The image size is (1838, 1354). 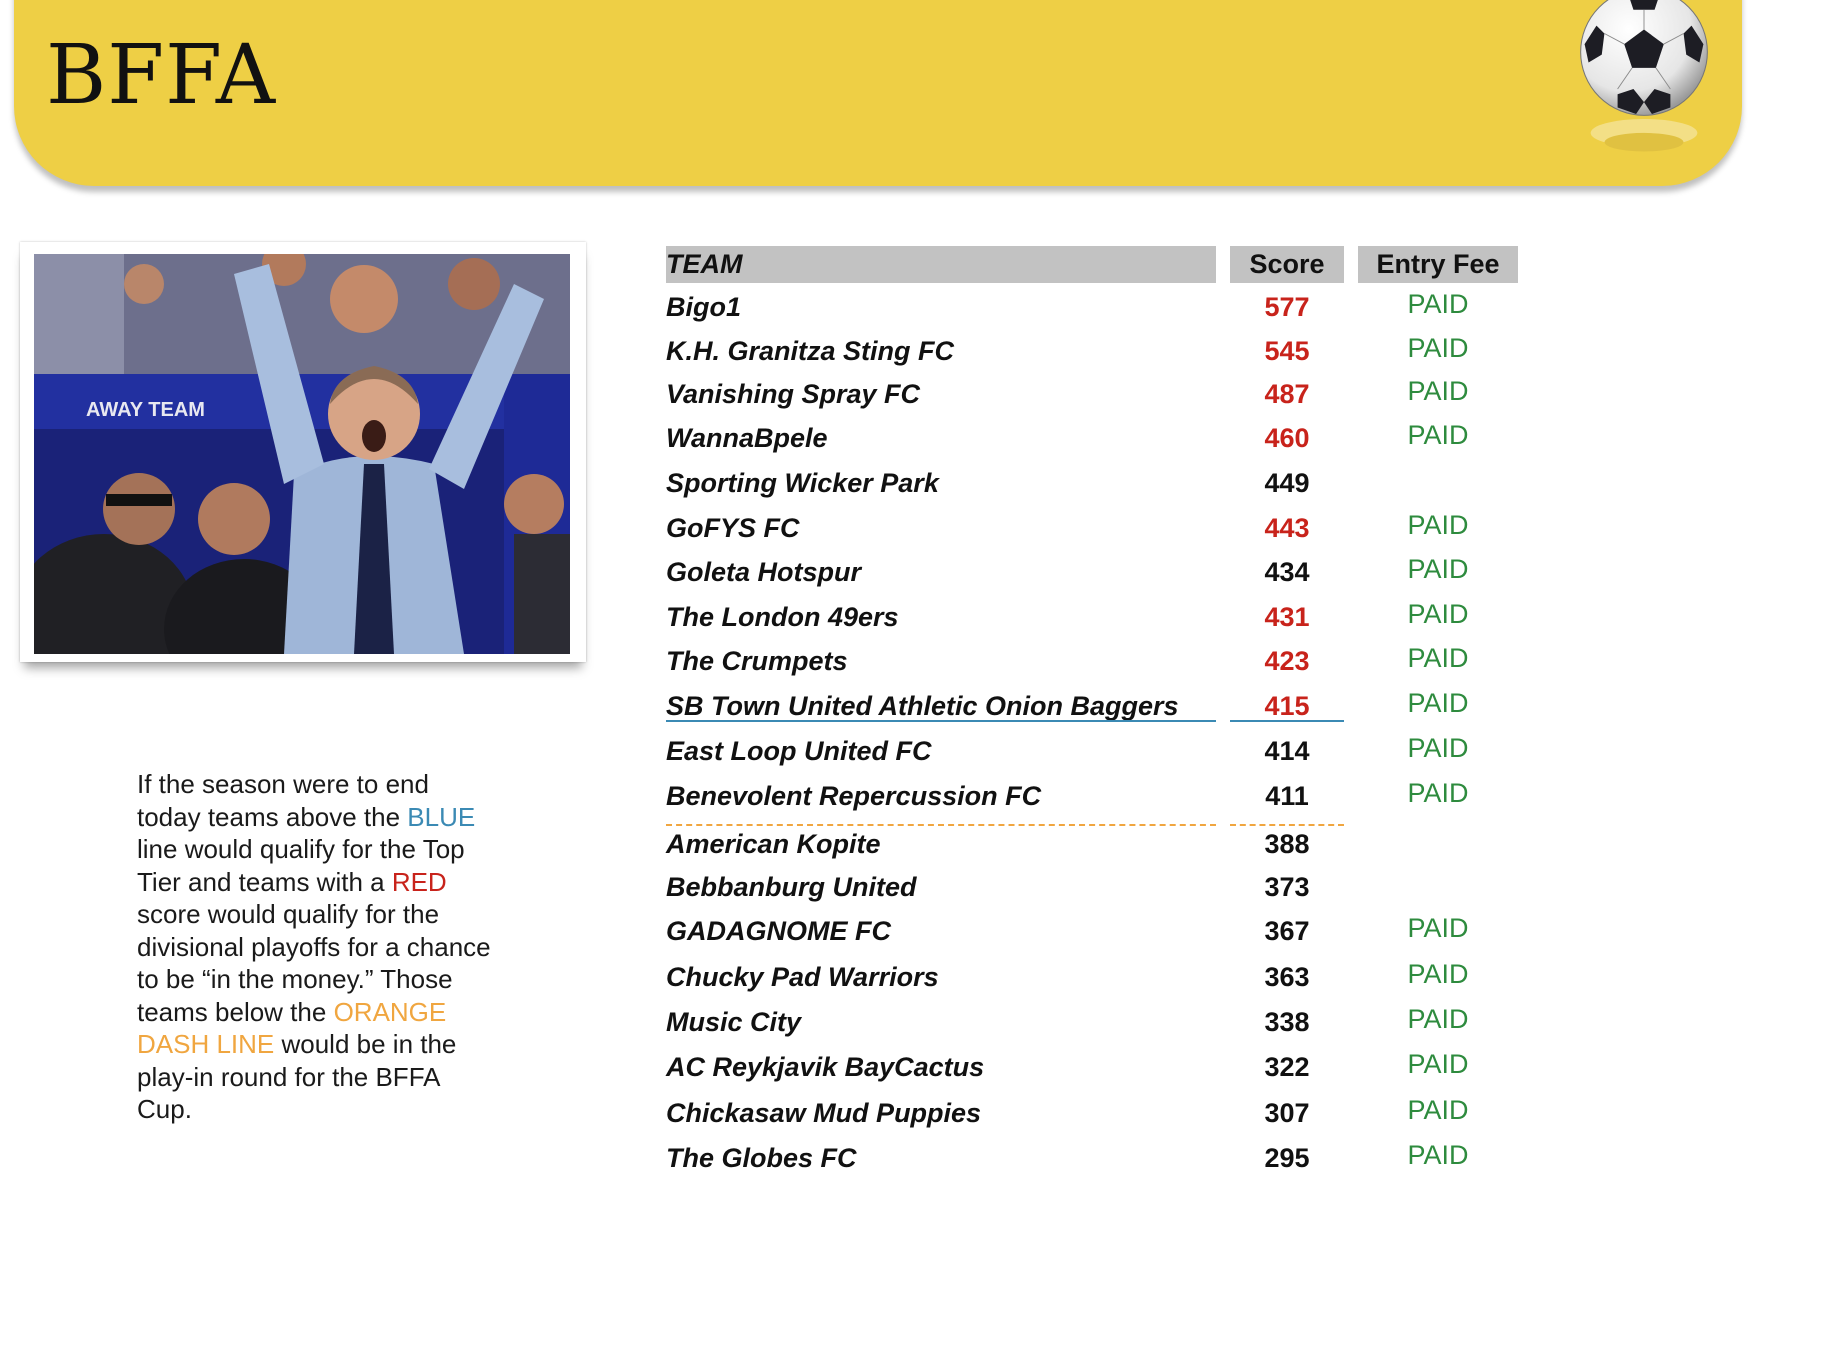 I want to click on team-name: AC Reykjavik BayCactus, so click(x=825, y=1067).